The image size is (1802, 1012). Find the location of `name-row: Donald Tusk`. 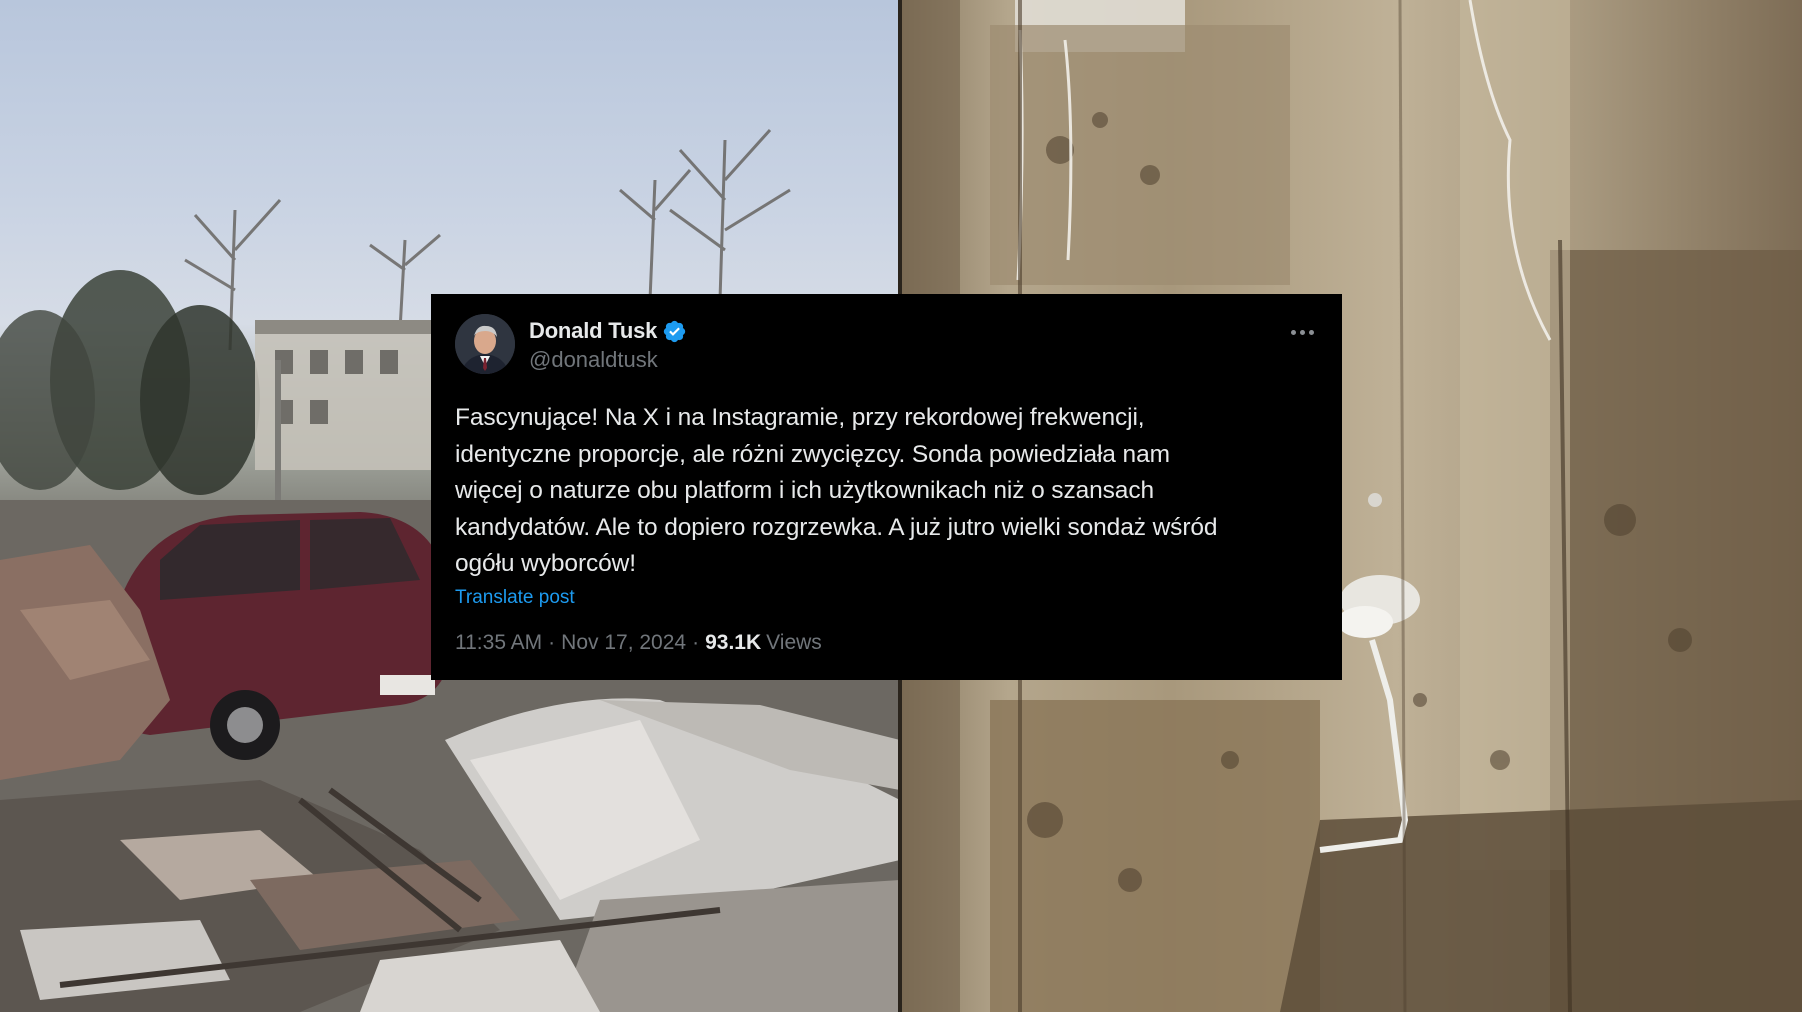

name-row: Donald Tusk is located at coordinates (608, 331).